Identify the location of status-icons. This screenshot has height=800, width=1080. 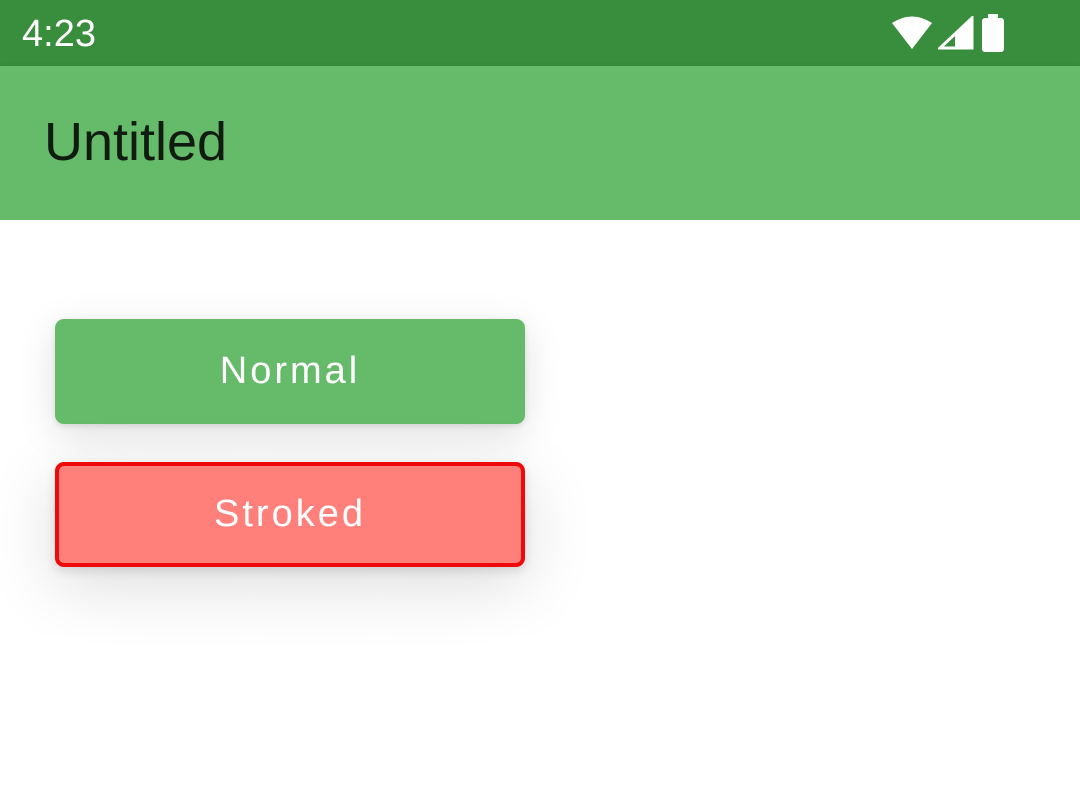
(949, 33).